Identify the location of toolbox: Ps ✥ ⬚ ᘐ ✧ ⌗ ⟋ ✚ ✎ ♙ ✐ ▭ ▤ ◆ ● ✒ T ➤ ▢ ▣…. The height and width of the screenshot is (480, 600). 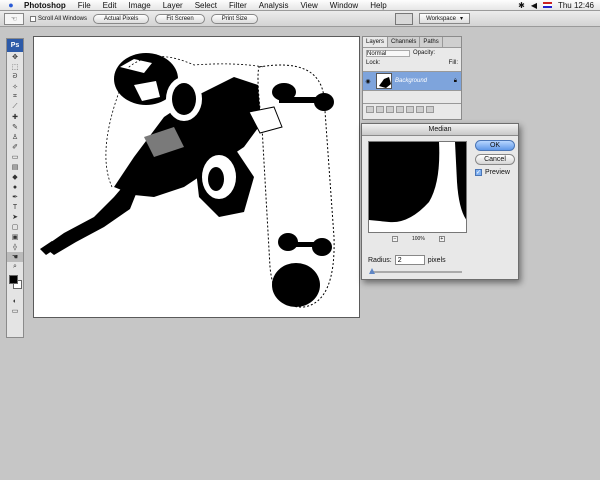
(15, 188).